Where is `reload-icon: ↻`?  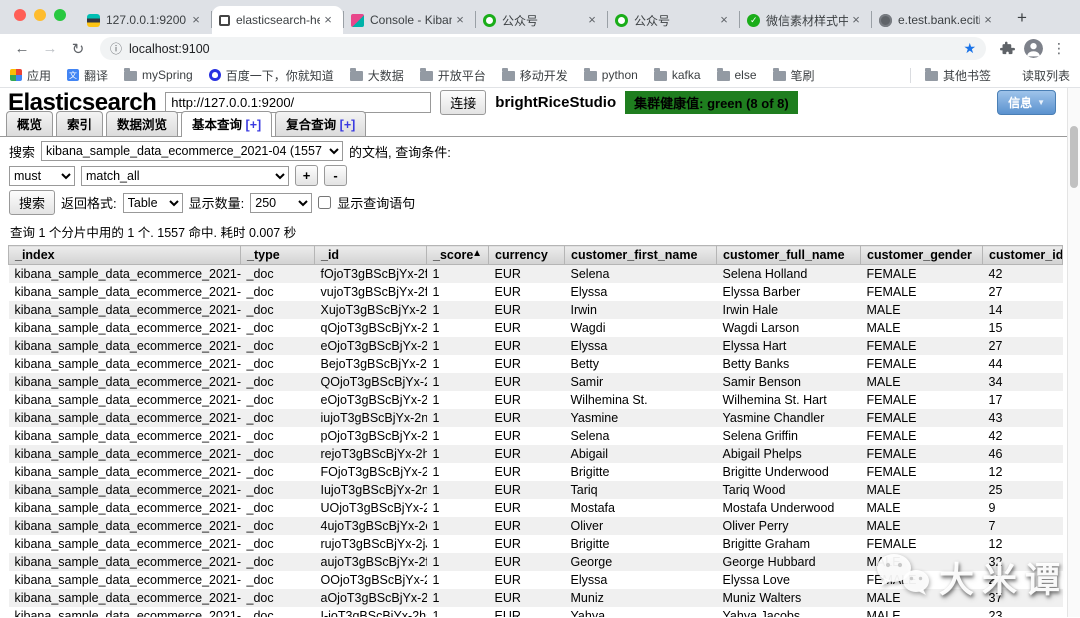
reload-icon: ↻ is located at coordinates (78, 49).